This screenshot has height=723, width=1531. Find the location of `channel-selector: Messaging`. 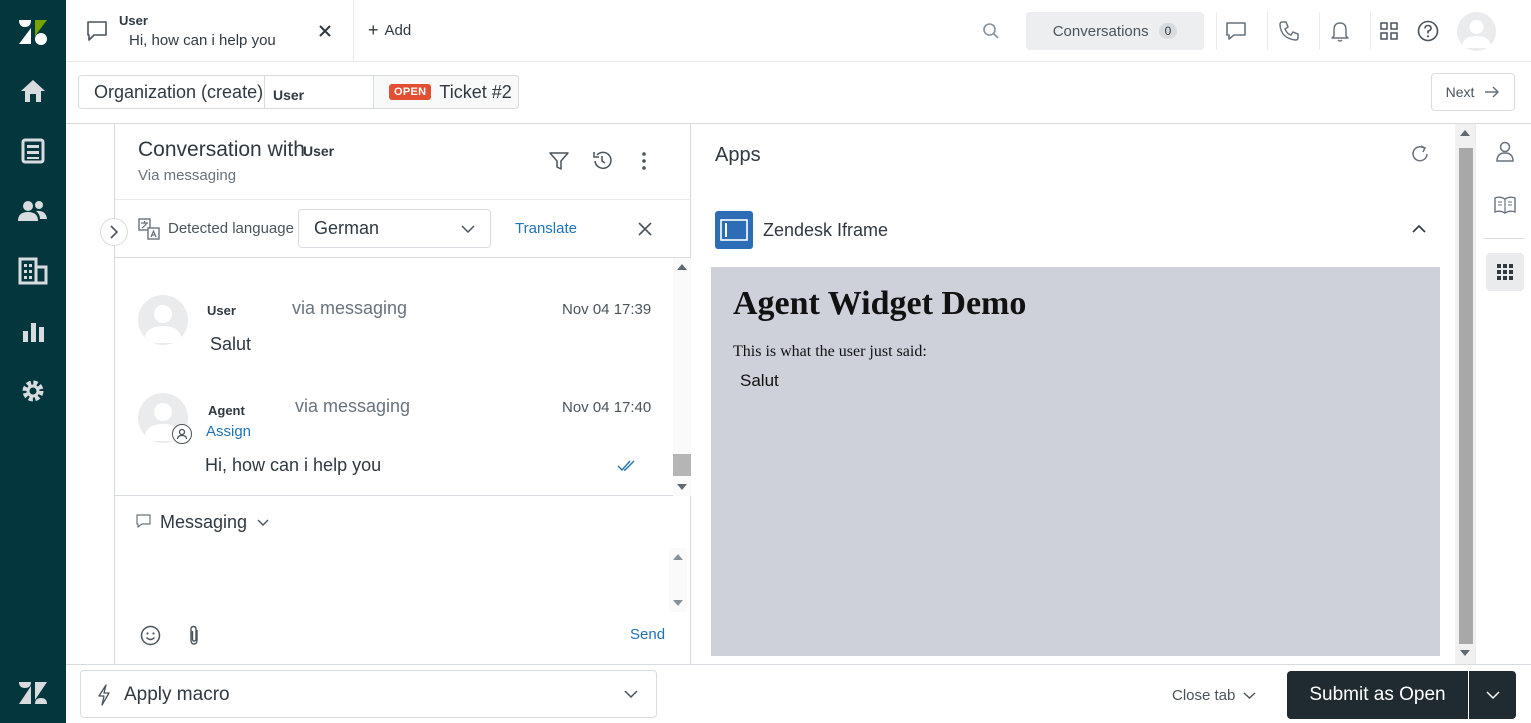

channel-selector: Messaging is located at coordinates (214, 522).